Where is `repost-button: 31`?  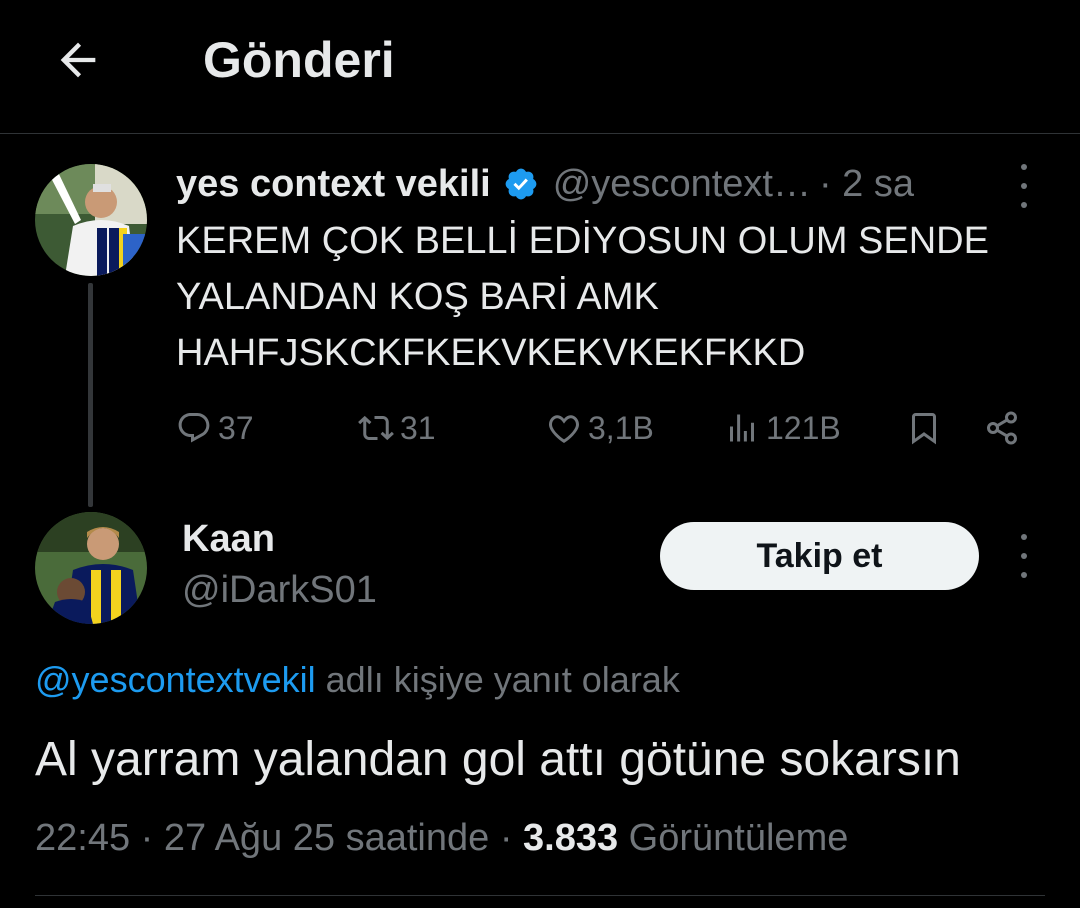 repost-button: 31 is located at coordinates (397, 428).